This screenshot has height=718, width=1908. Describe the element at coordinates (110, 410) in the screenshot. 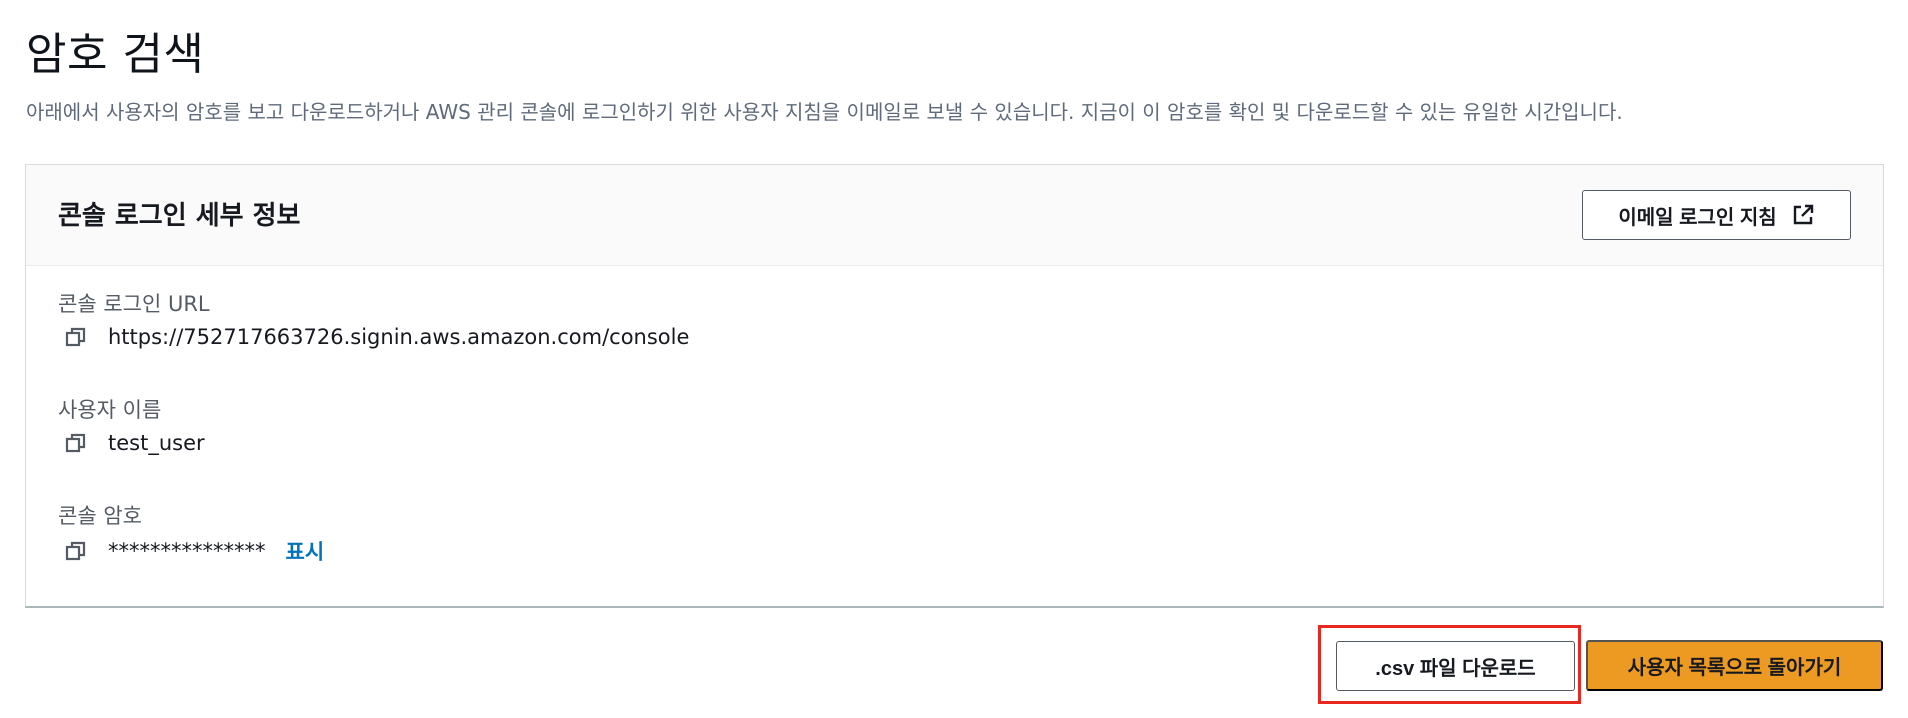

I see `user-name-label: 사용자 이름` at that location.